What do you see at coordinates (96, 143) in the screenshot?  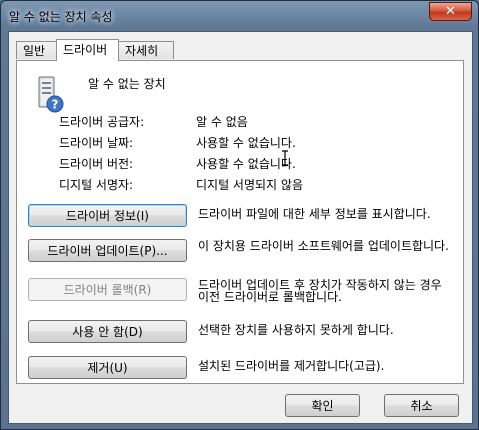 I see `date-label: 드라이버 날짜:` at bounding box center [96, 143].